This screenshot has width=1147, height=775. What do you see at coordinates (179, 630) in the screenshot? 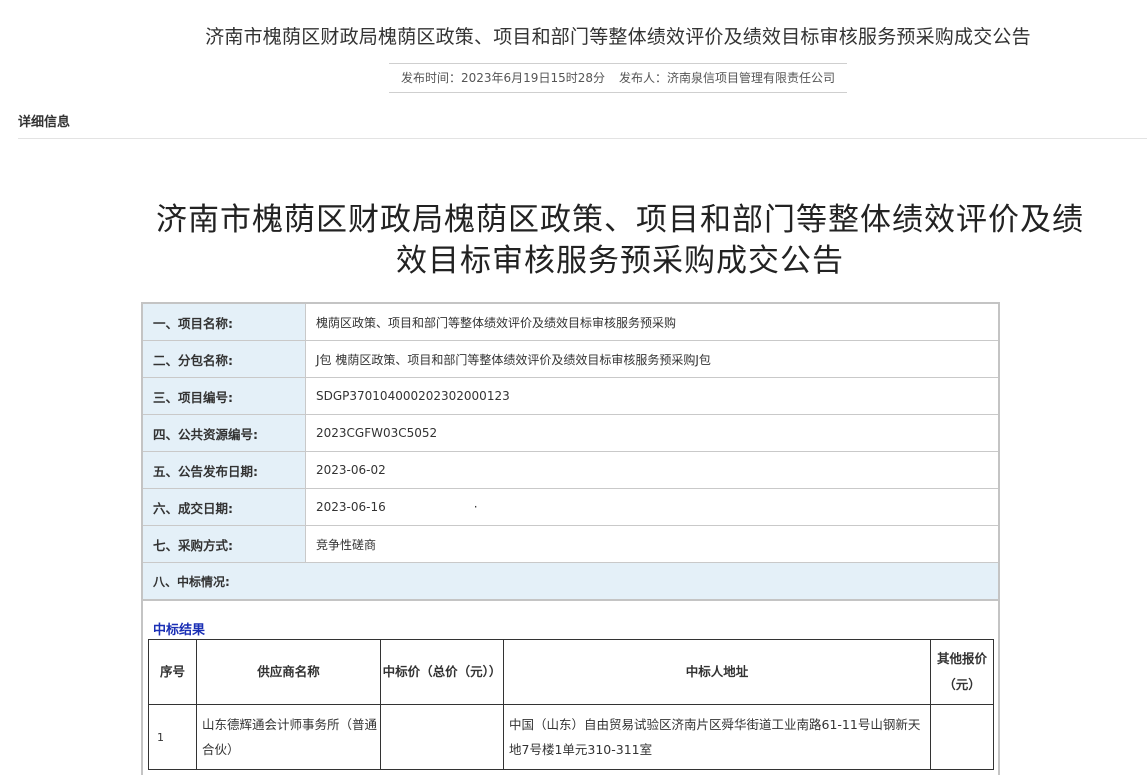
I see `result-title: 中标结果` at bounding box center [179, 630].